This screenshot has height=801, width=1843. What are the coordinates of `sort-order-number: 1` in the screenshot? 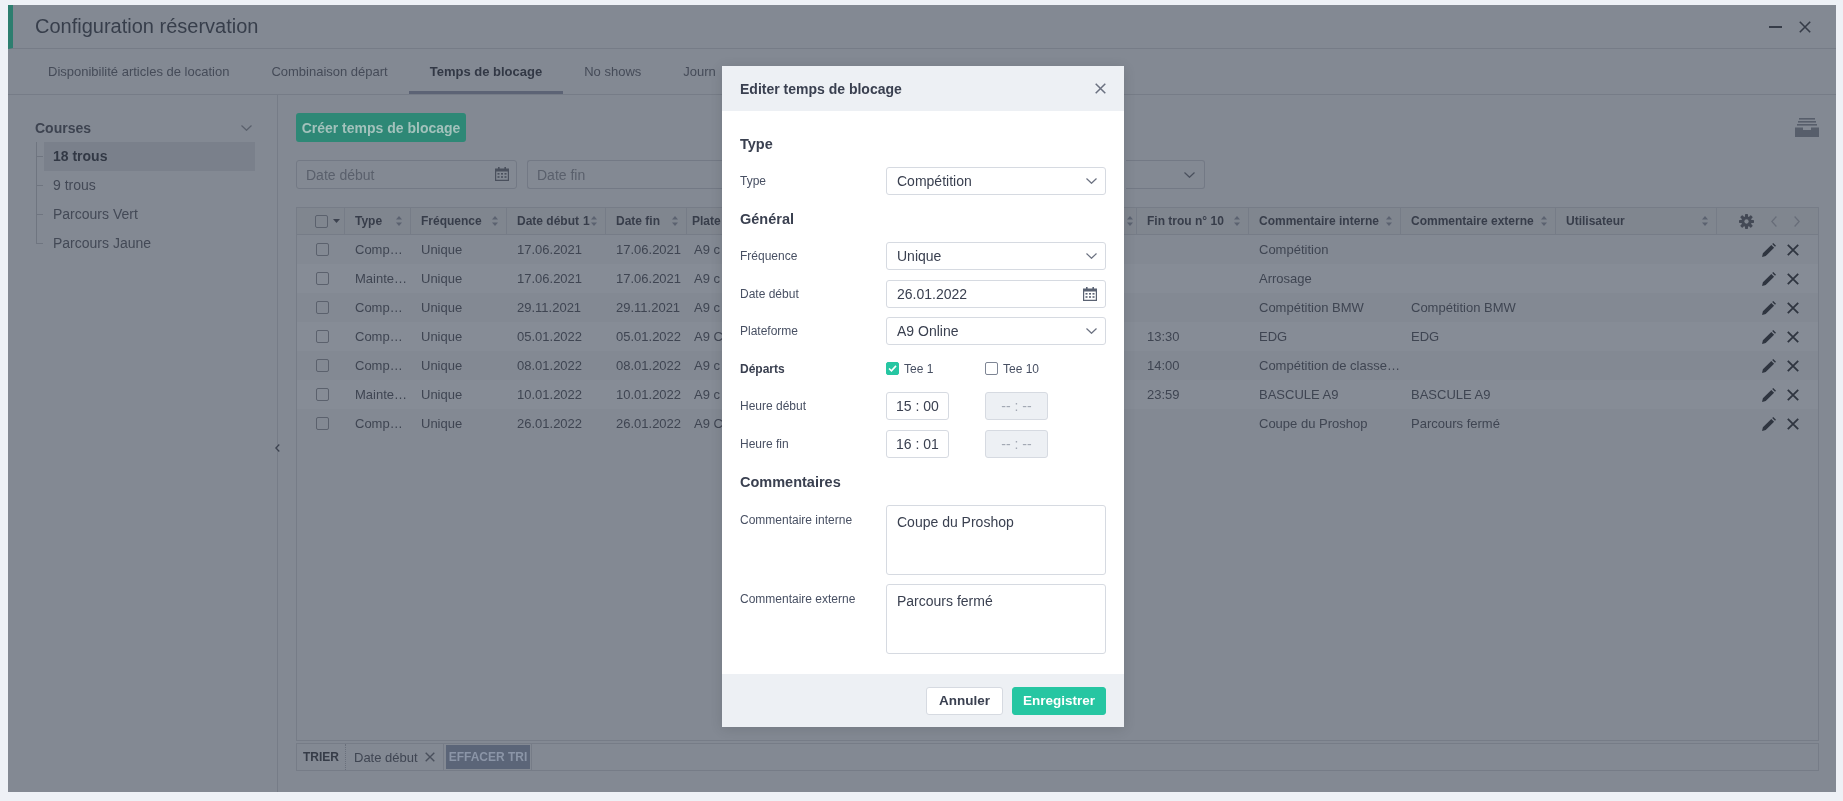 It's located at (586, 221).